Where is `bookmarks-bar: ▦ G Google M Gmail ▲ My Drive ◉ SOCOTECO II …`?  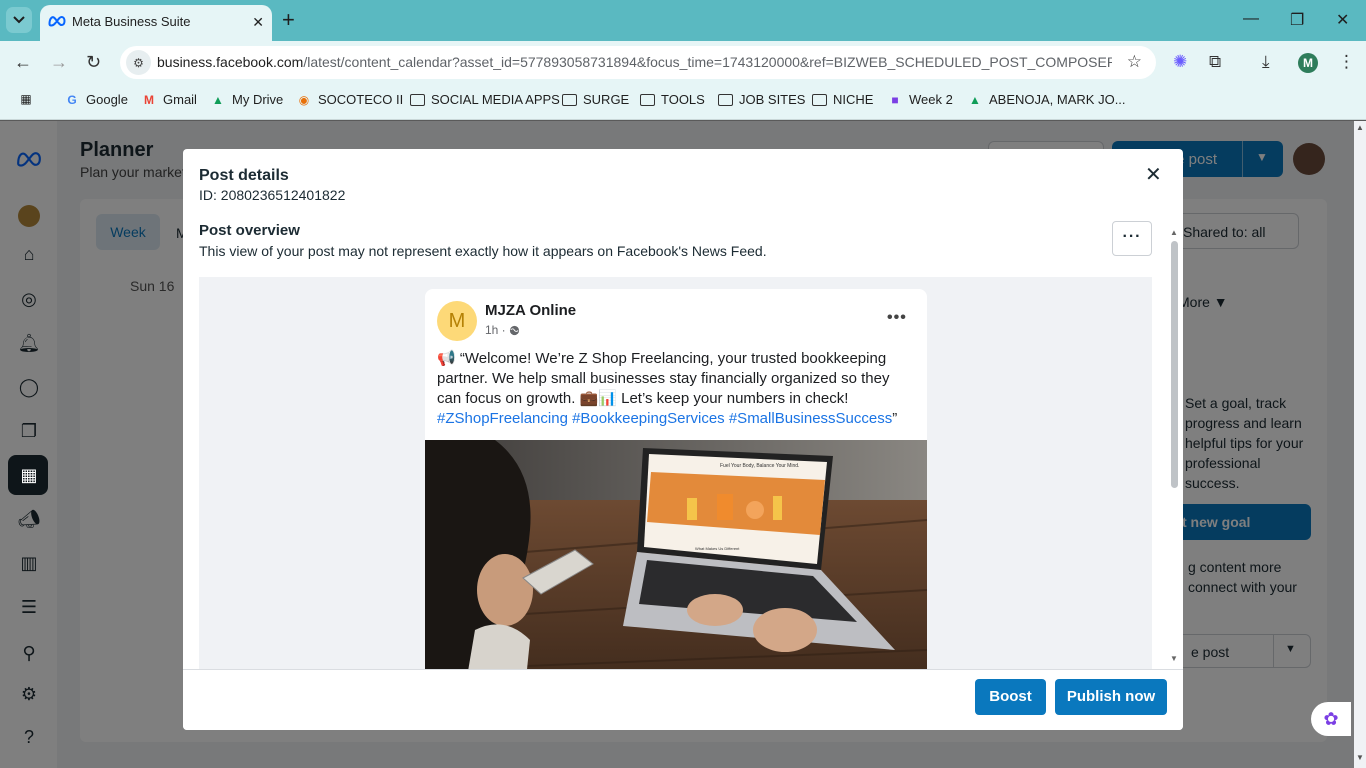 bookmarks-bar: ▦ G Google M Gmail ▲ My Drive ◉ SOCOTECO II … is located at coordinates (683, 102).